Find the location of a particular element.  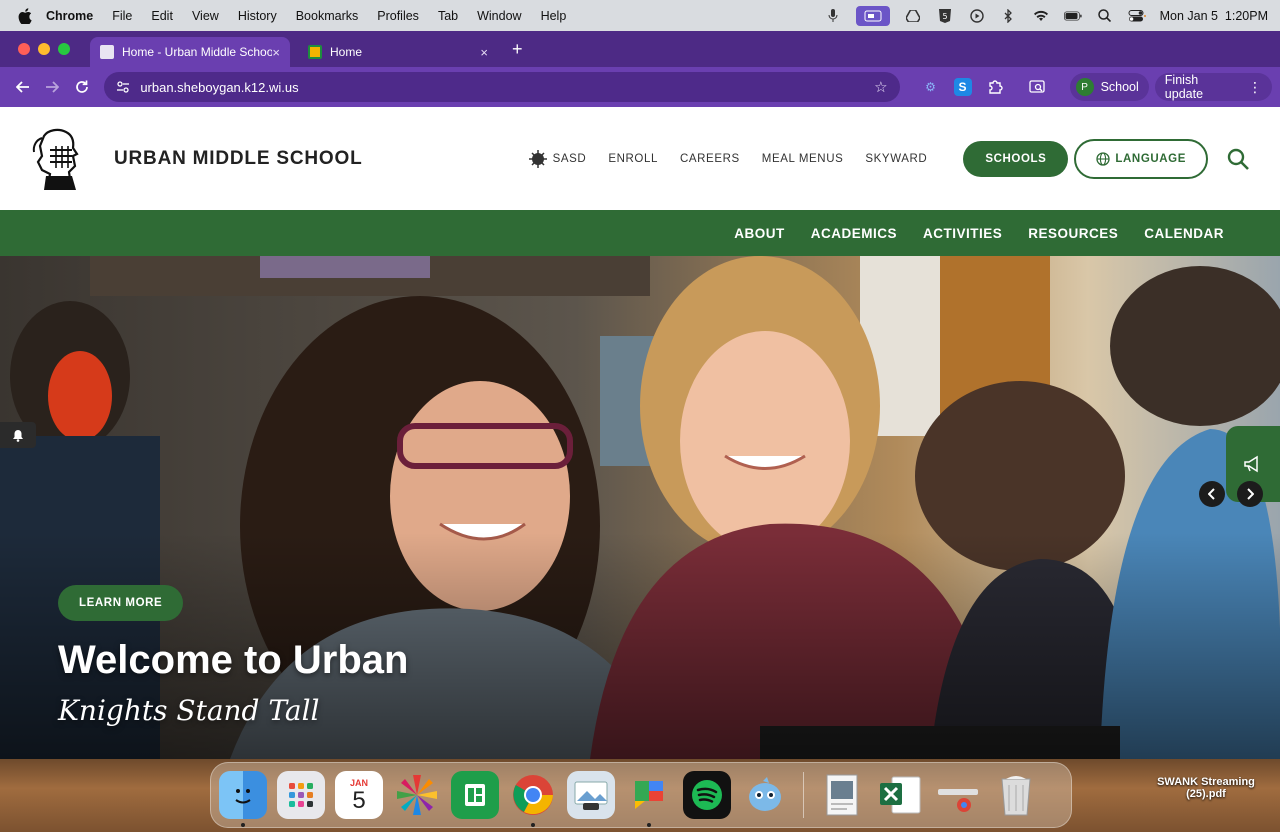

tab-home: Home × is located at coordinates (398, 52).